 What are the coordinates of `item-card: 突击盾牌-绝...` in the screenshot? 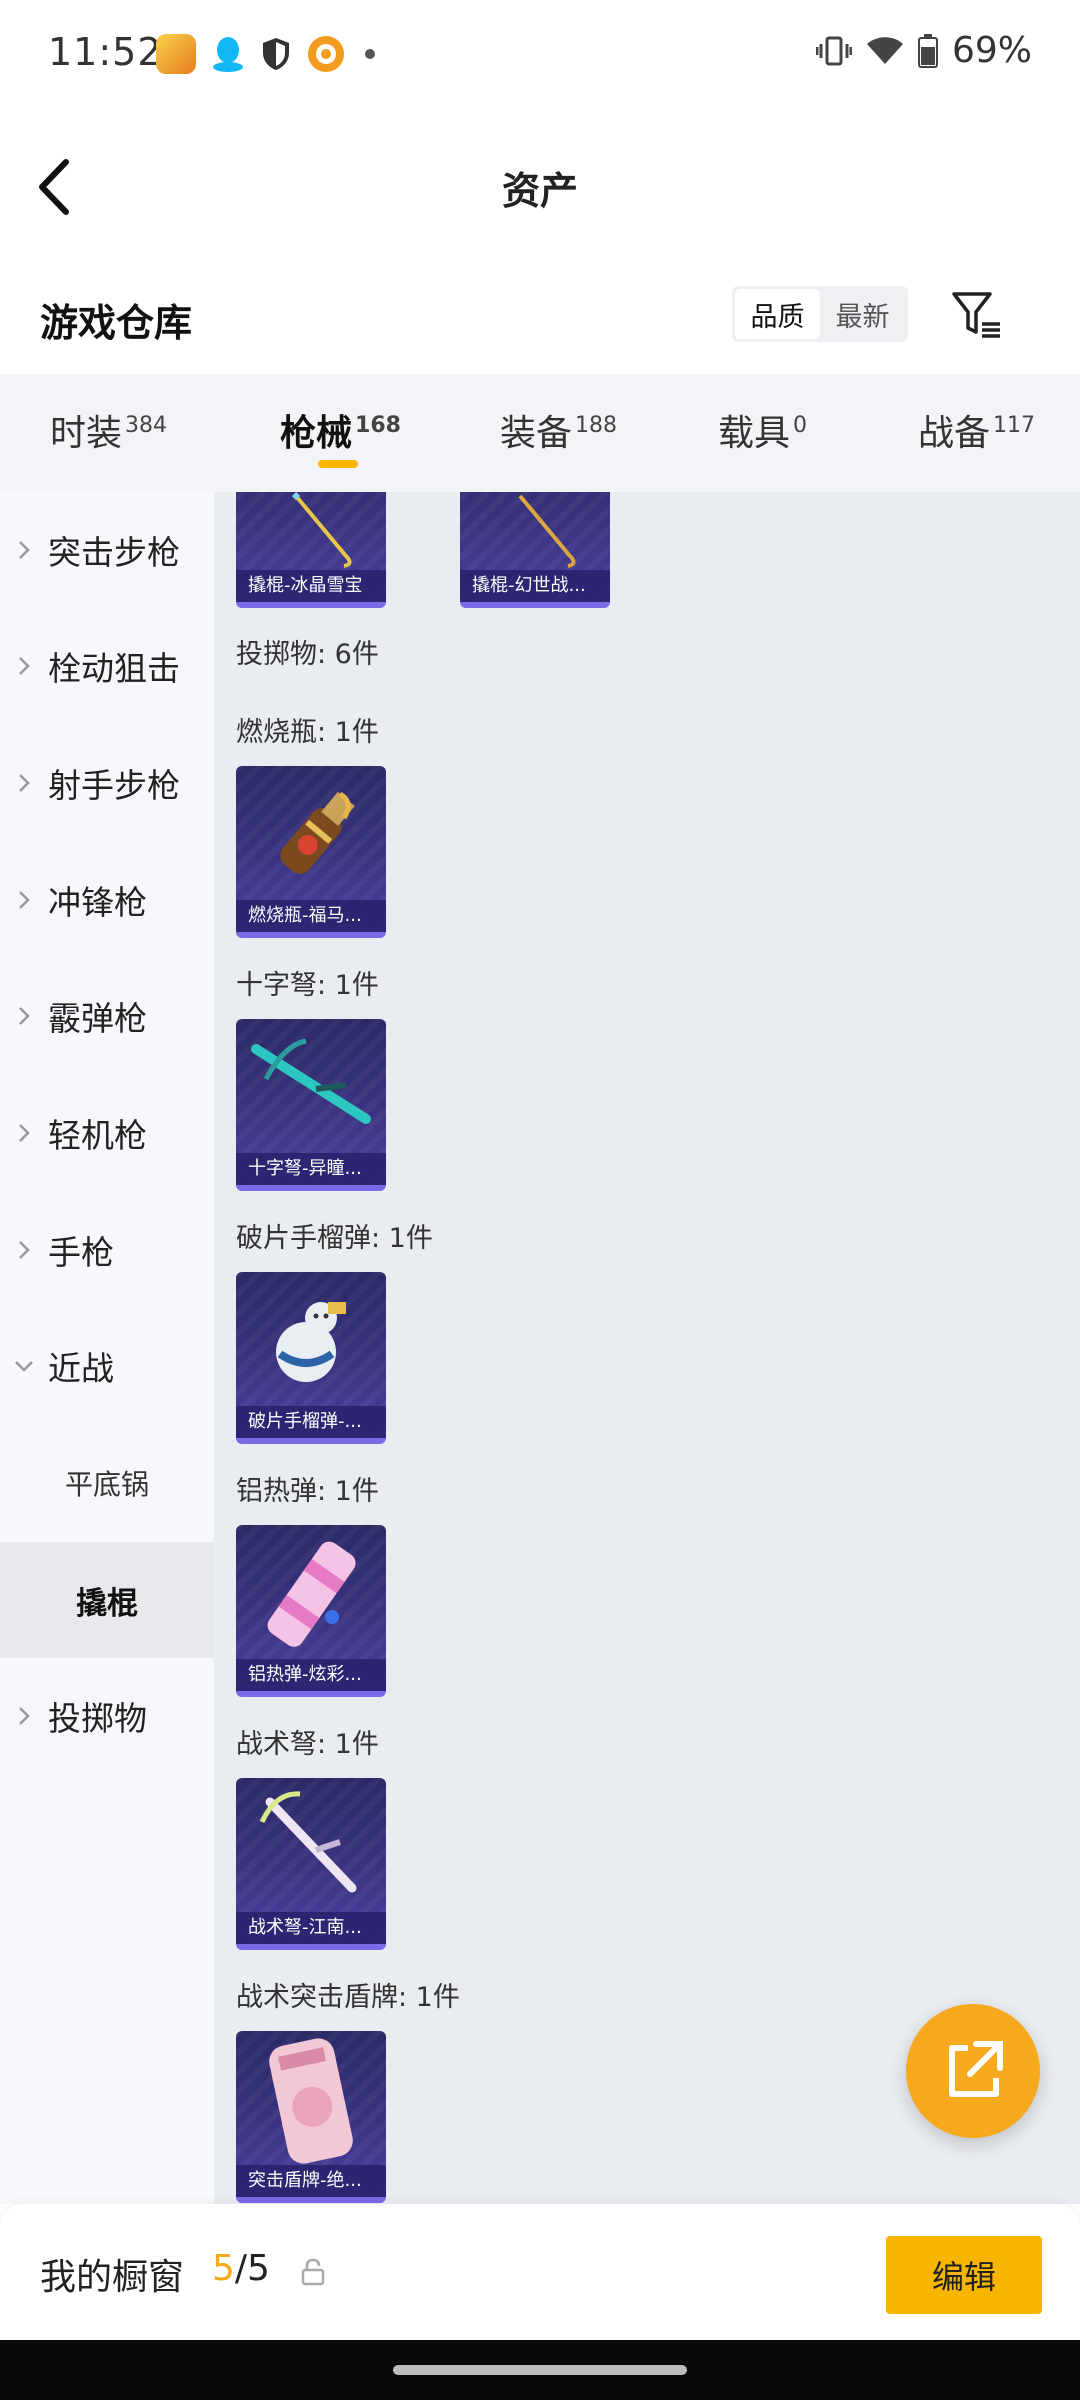 It's located at (311, 2117).